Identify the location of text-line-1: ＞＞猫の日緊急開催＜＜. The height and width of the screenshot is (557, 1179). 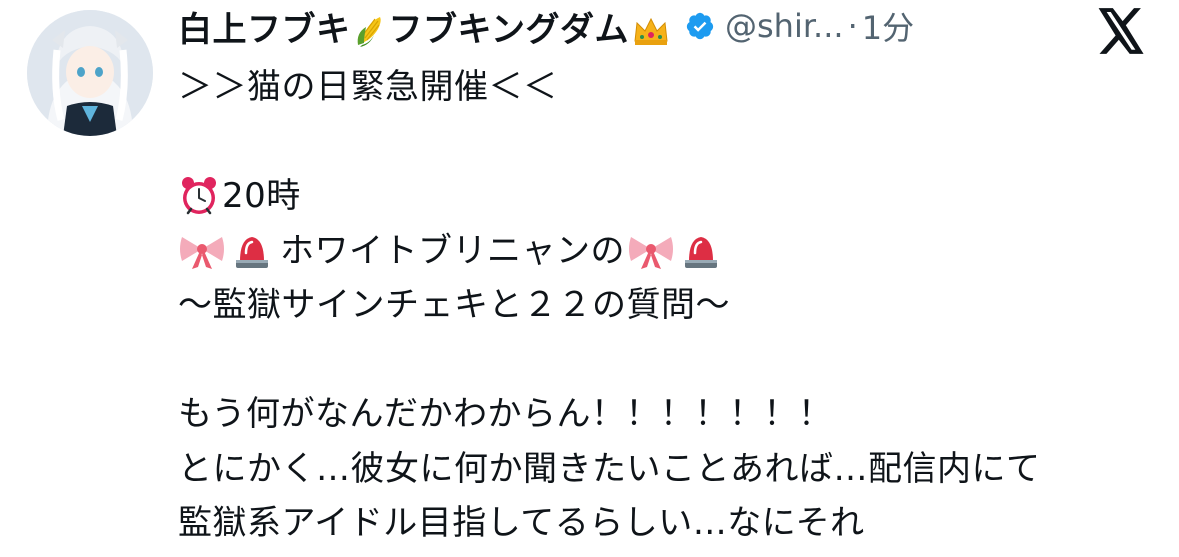
(673, 87).